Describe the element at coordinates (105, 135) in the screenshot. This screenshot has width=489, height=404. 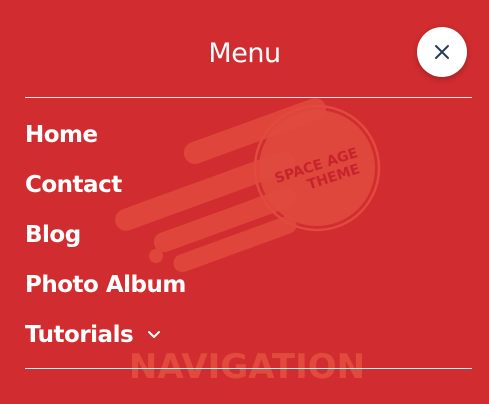
I see `nav-item-home: Home` at that location.